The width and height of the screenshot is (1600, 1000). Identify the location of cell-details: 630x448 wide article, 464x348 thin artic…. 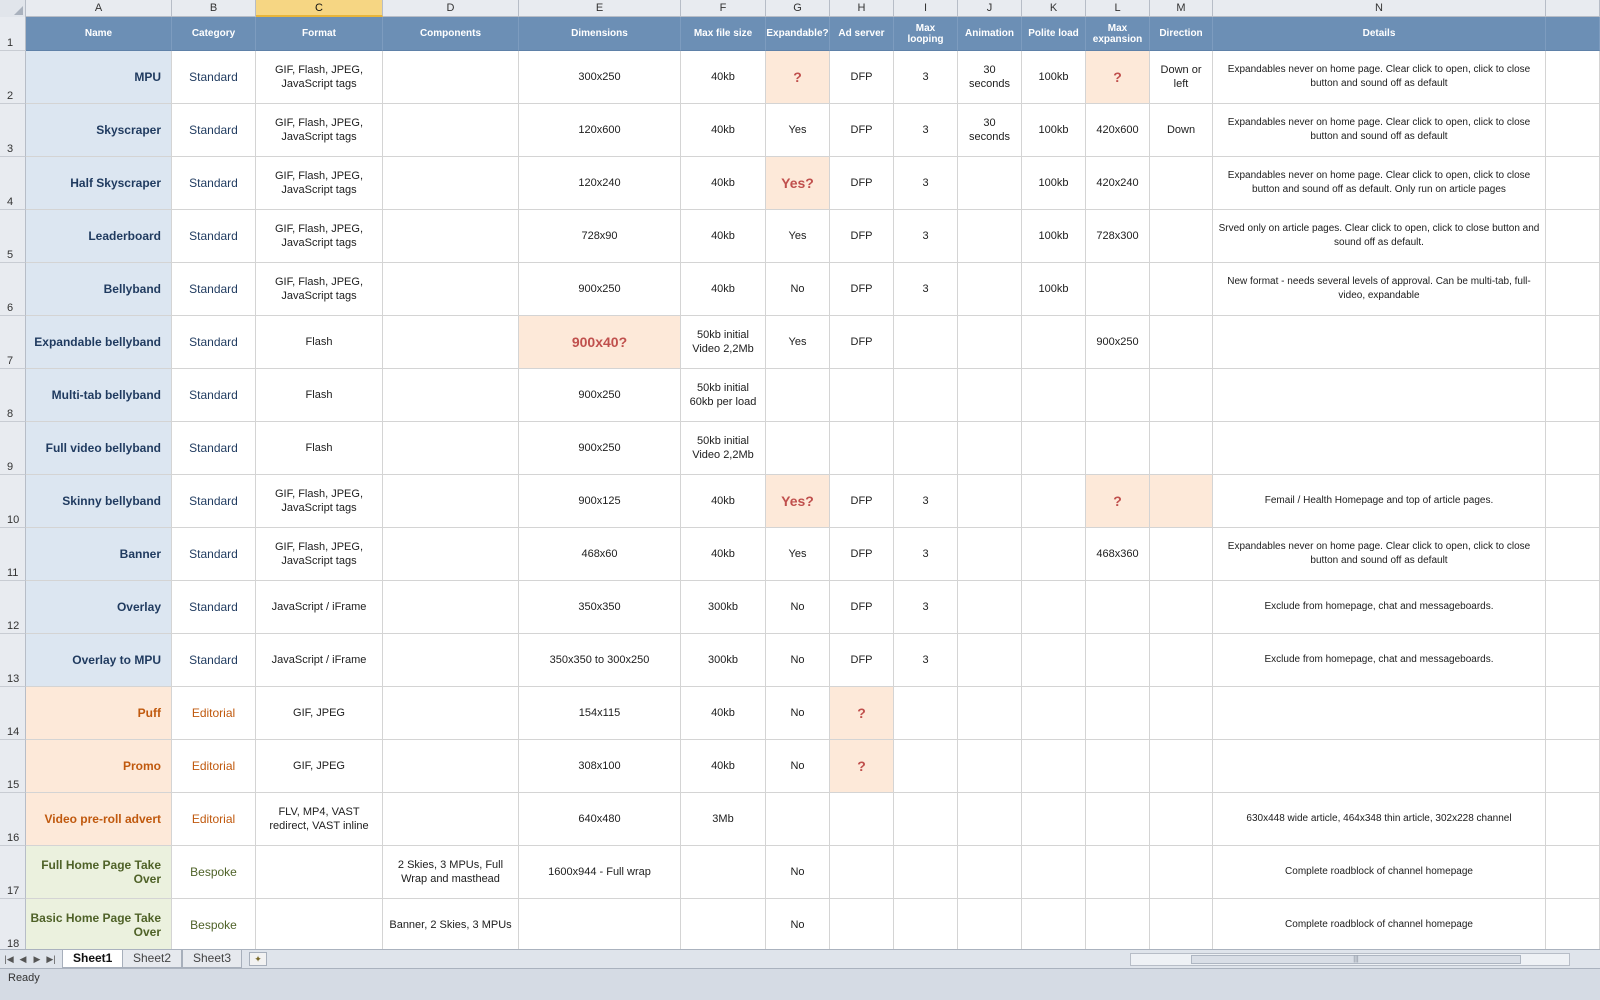
(1379, 819).